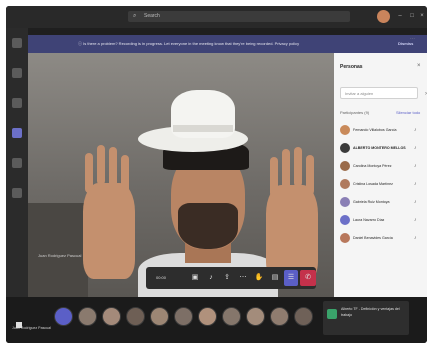 The width and height of the screenshot is (433, 349). What do you see at coordinates (195, 278) in the screenshot?
I see `video-icon: ▣` at bounding box center [195, 278].